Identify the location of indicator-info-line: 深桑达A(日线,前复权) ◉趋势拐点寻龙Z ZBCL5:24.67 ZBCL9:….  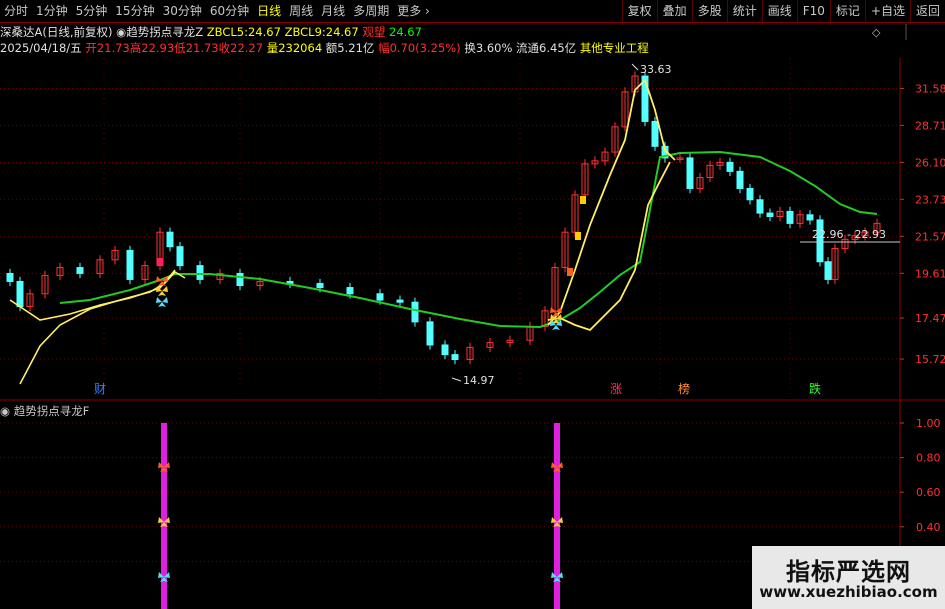
(211, 32).